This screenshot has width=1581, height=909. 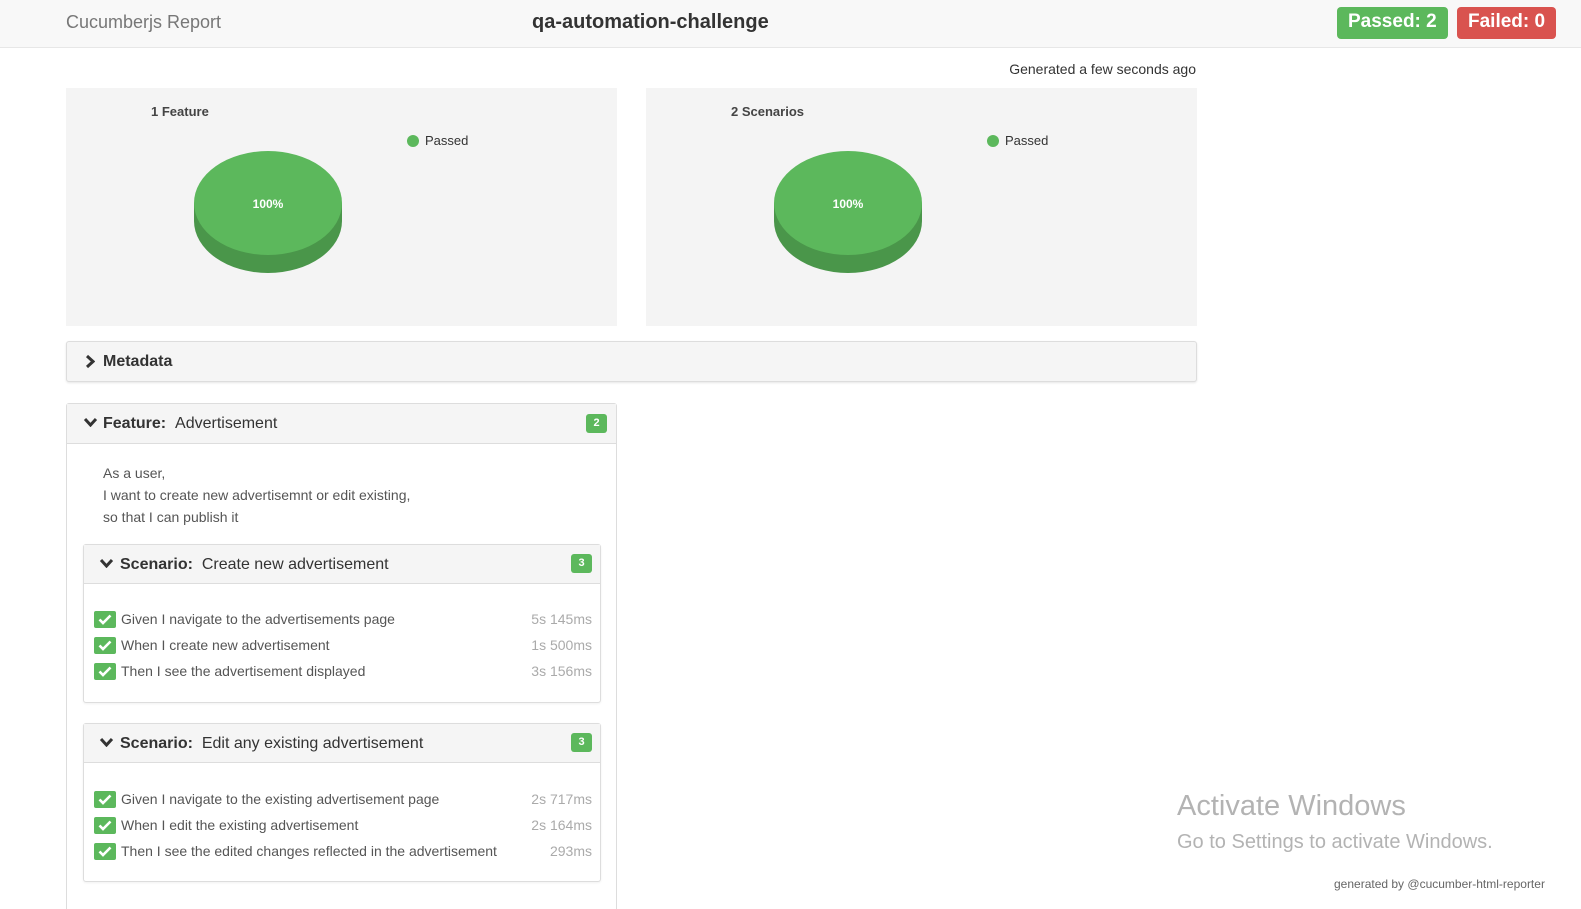 I want to click on project-title: qa-automation-challenge, so click(x=650, y=22).